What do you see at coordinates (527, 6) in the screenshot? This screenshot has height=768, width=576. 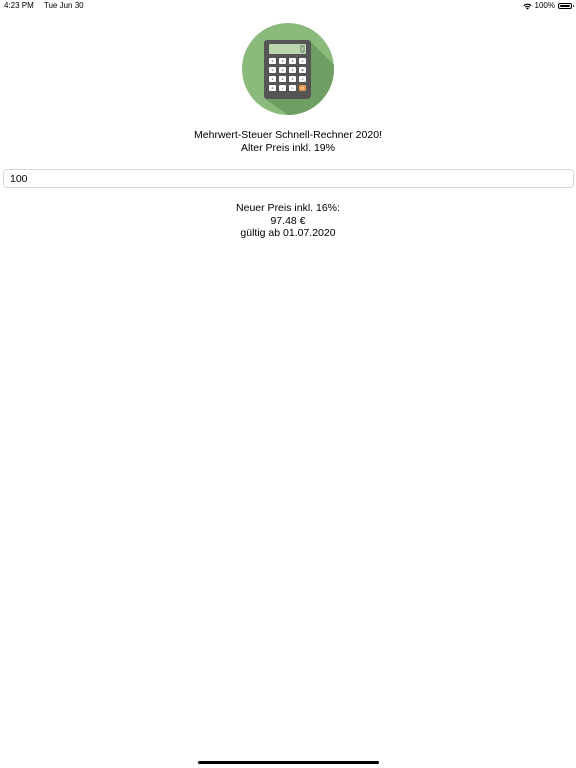 I see `wifi-icon` at bounding box center [527, 6].